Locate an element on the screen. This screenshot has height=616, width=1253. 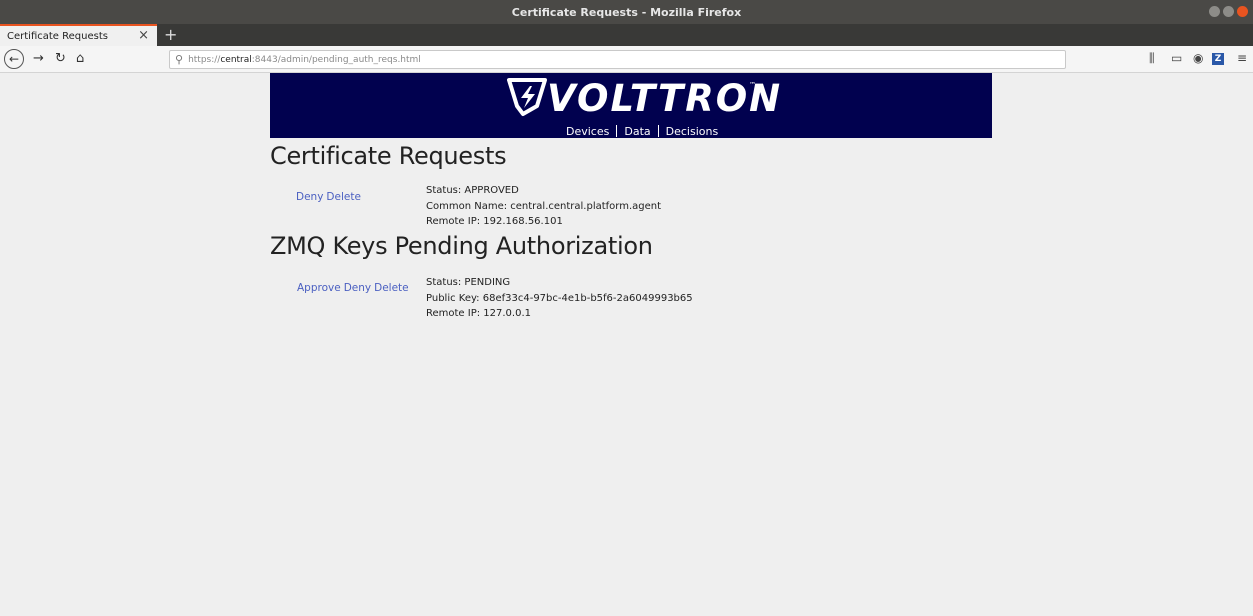
search-icon: ⚲ is located at coordinates (179, 59).